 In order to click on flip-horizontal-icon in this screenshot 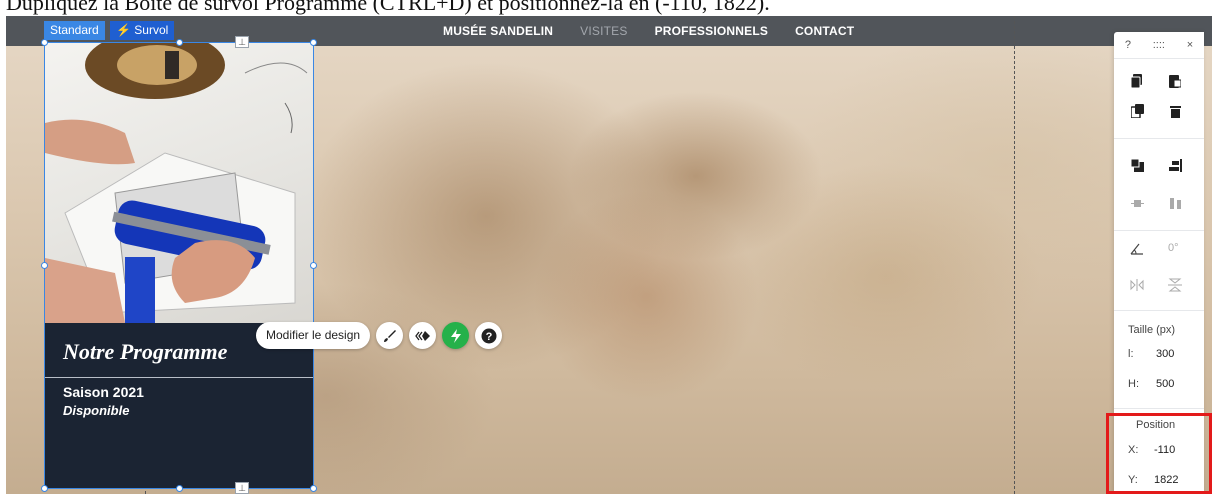, I will do `click(1137, 285)`.